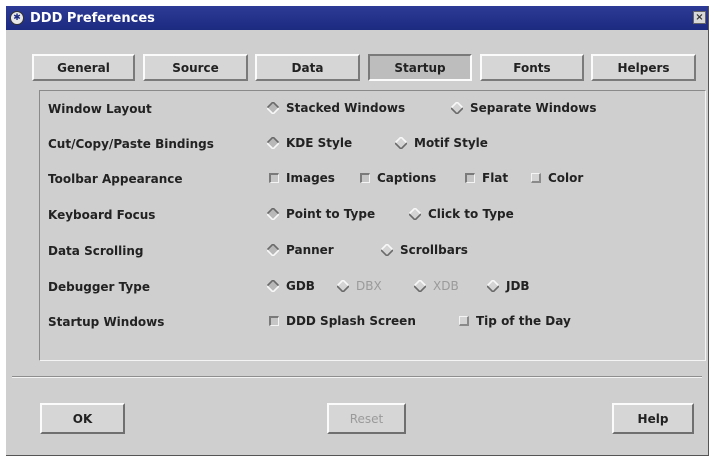  Describe the element at coordinates (96, 251) in the screenshot. I see `data-scrolling-label: Data Scrolling` at that location.